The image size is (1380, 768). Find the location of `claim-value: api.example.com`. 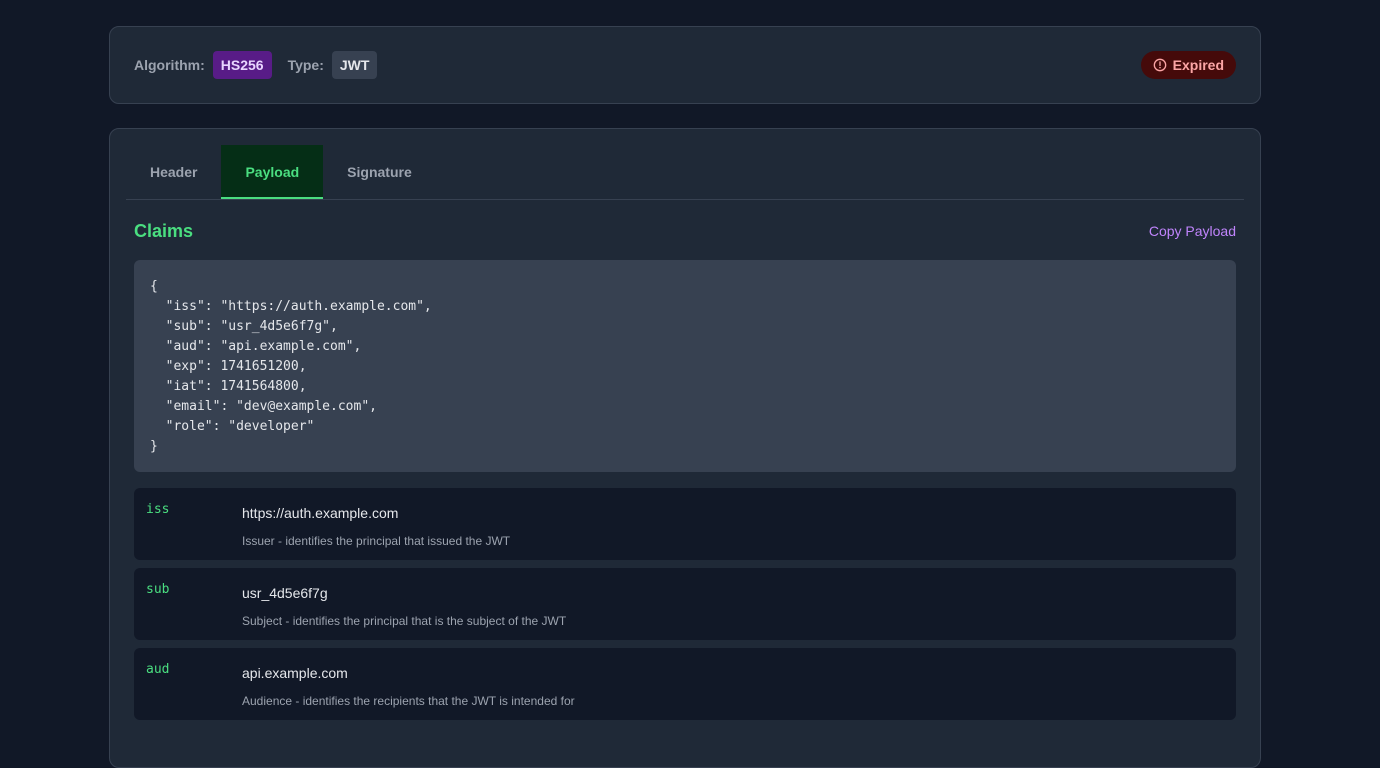

claim-value: api.example.com is located at coordinates (295, 673).